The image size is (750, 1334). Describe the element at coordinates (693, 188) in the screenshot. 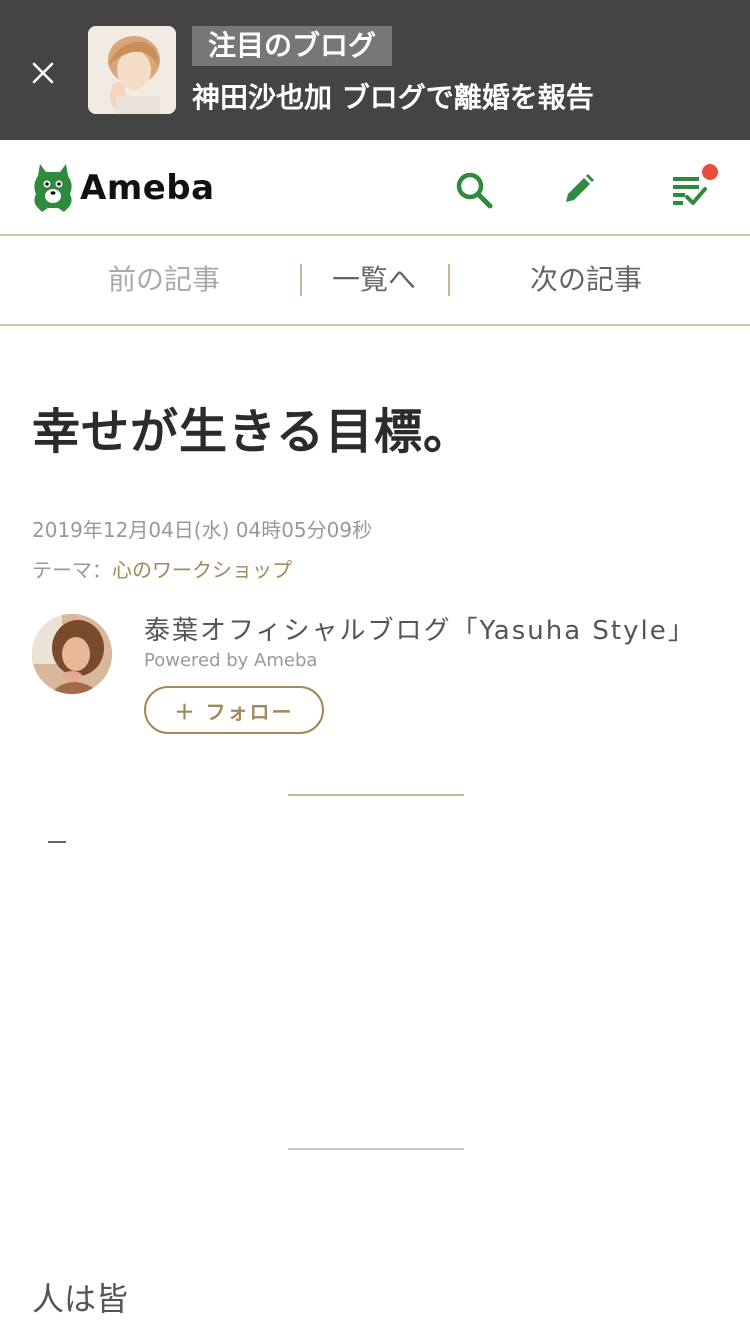

I see `reader-list-icon` at that location.